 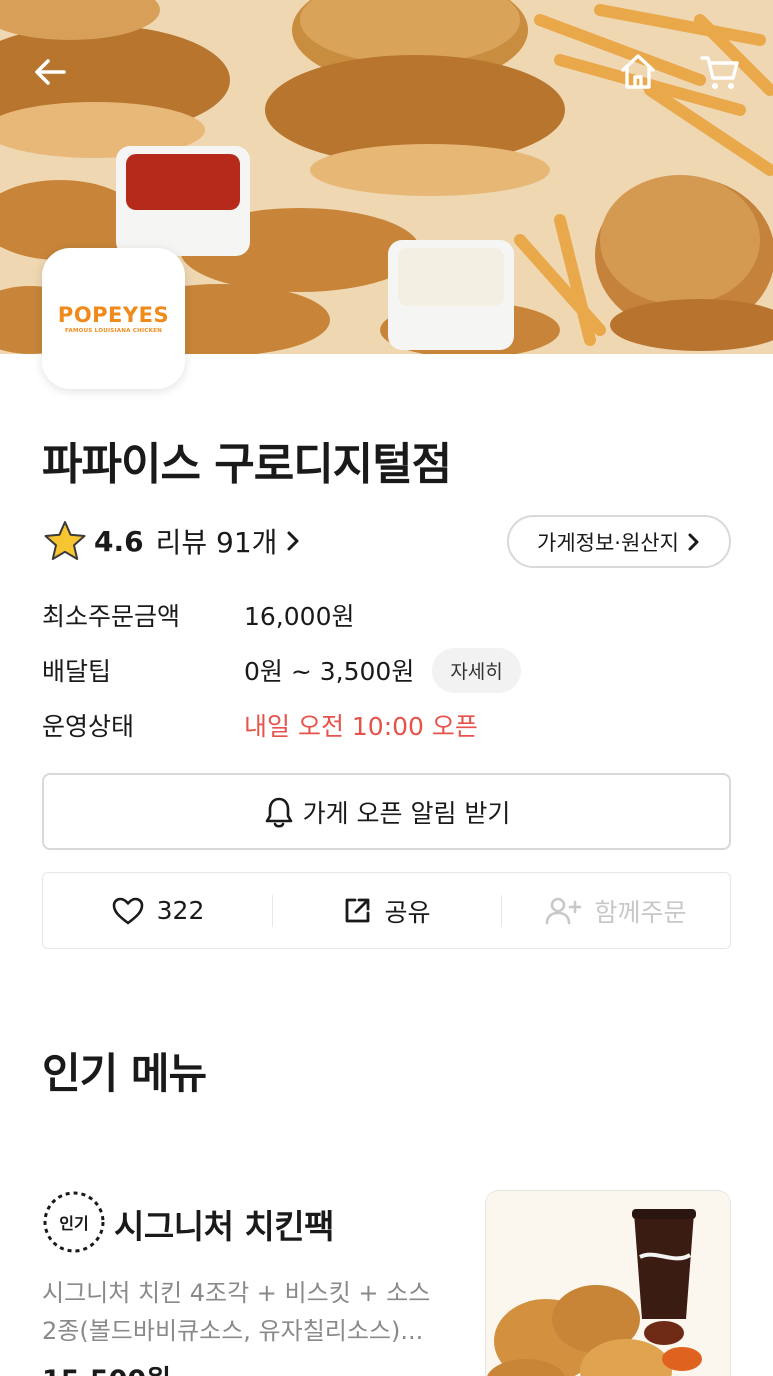 I want to click on min-order-row: 최소주문금액 16,000원, so click(x=198, y=615).